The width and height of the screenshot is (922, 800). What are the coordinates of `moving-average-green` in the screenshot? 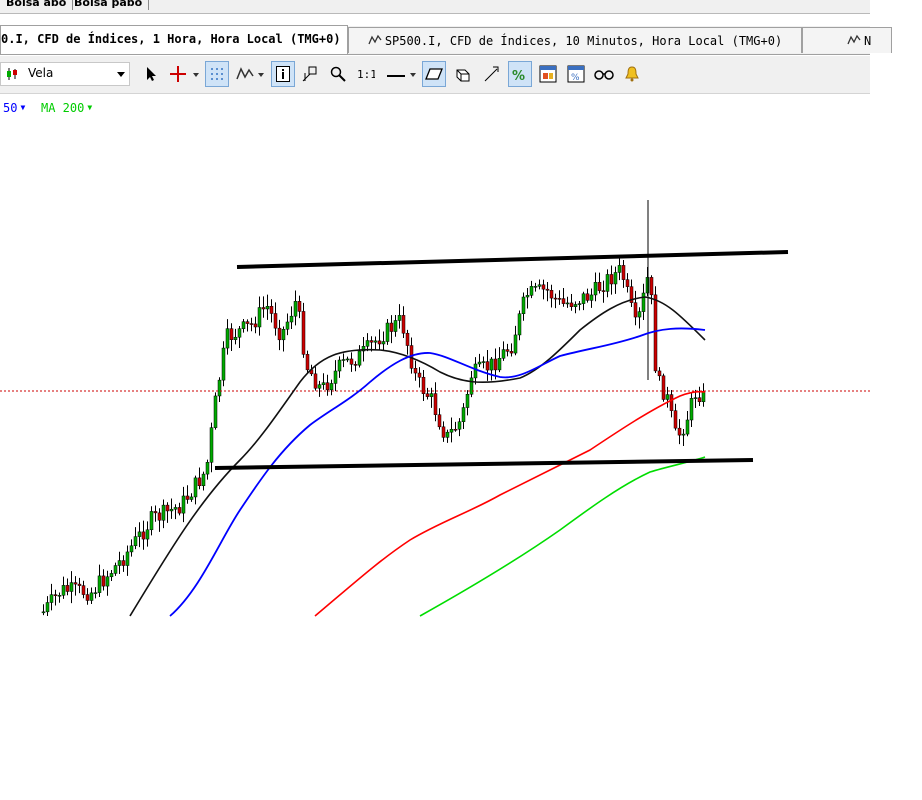 It's located at (562, 536).